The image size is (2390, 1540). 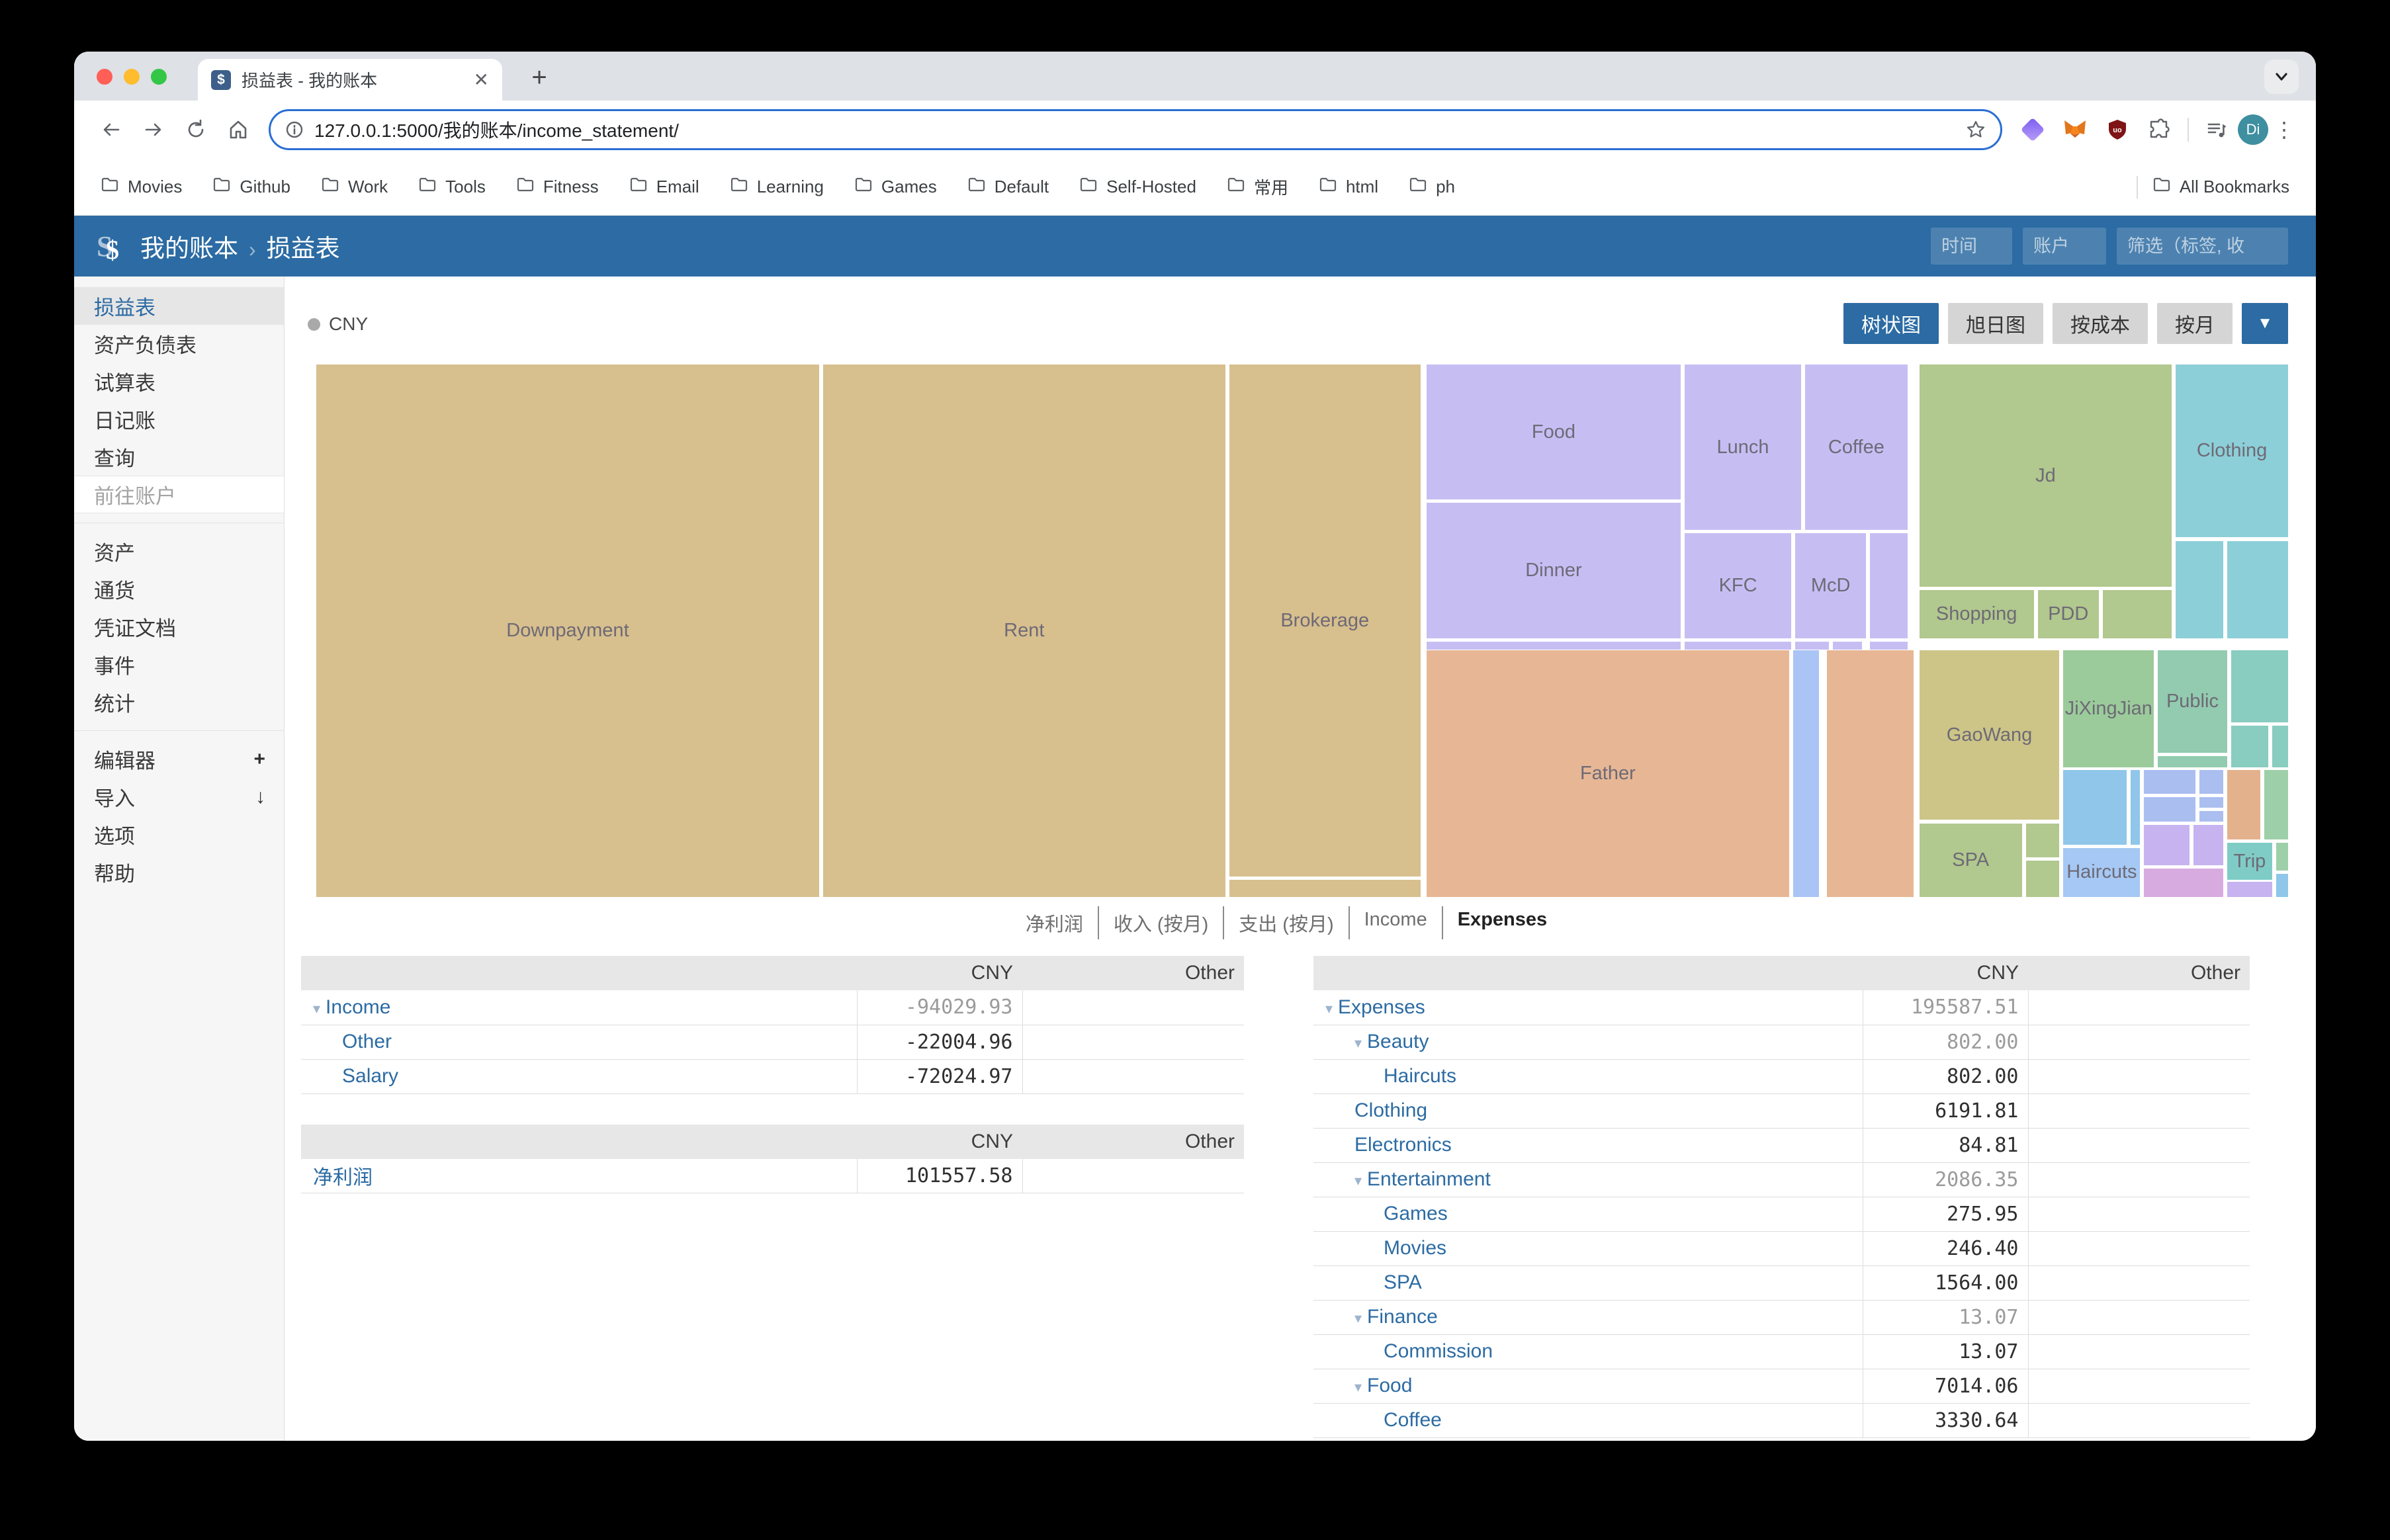 What do you see at coordinates (895, 186) in the screenshot?
I see `bookmark-folder-Games: Games` at bounding box center [895, 186].